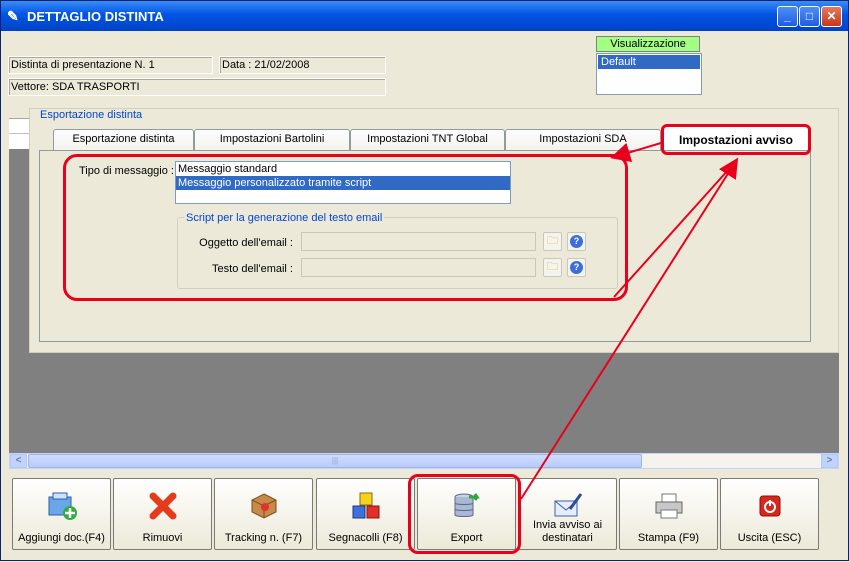 This screenshot has height=562, width=849. What do you see at coordinates (335, 461) in the screenshot?
I see `scroll-thumb: |||` at bounding box center [335, 461].